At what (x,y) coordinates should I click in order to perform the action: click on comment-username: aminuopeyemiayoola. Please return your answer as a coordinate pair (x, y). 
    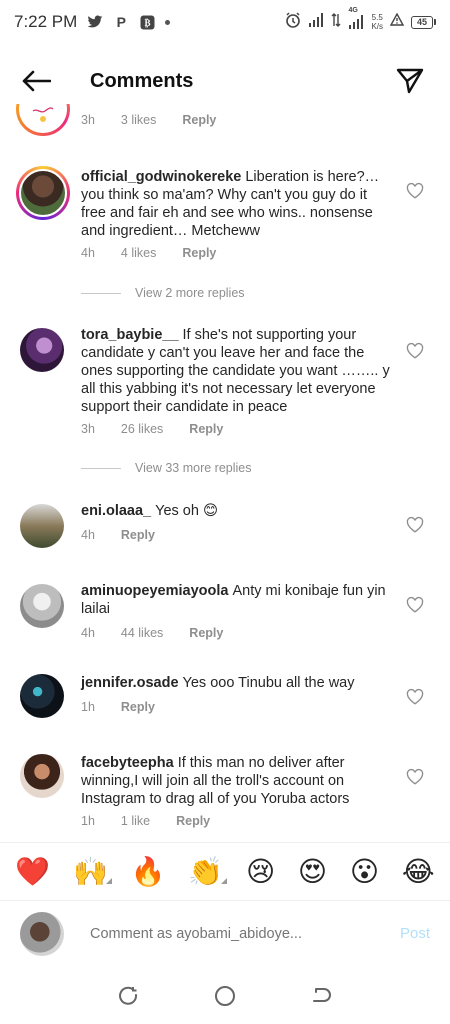
    Looking at the image, I should click on (154, 591).